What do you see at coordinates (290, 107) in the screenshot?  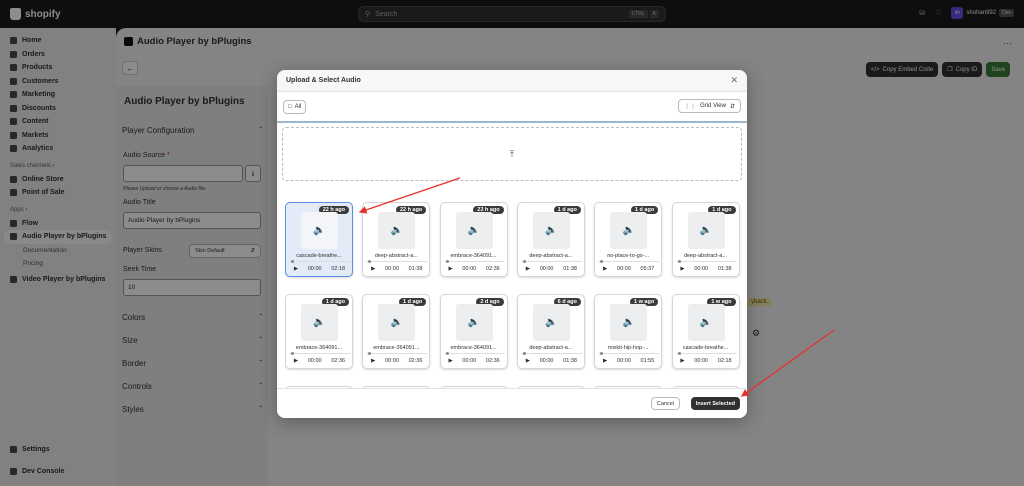 I see `folder-icon: □` at bounding box center [290, 107].